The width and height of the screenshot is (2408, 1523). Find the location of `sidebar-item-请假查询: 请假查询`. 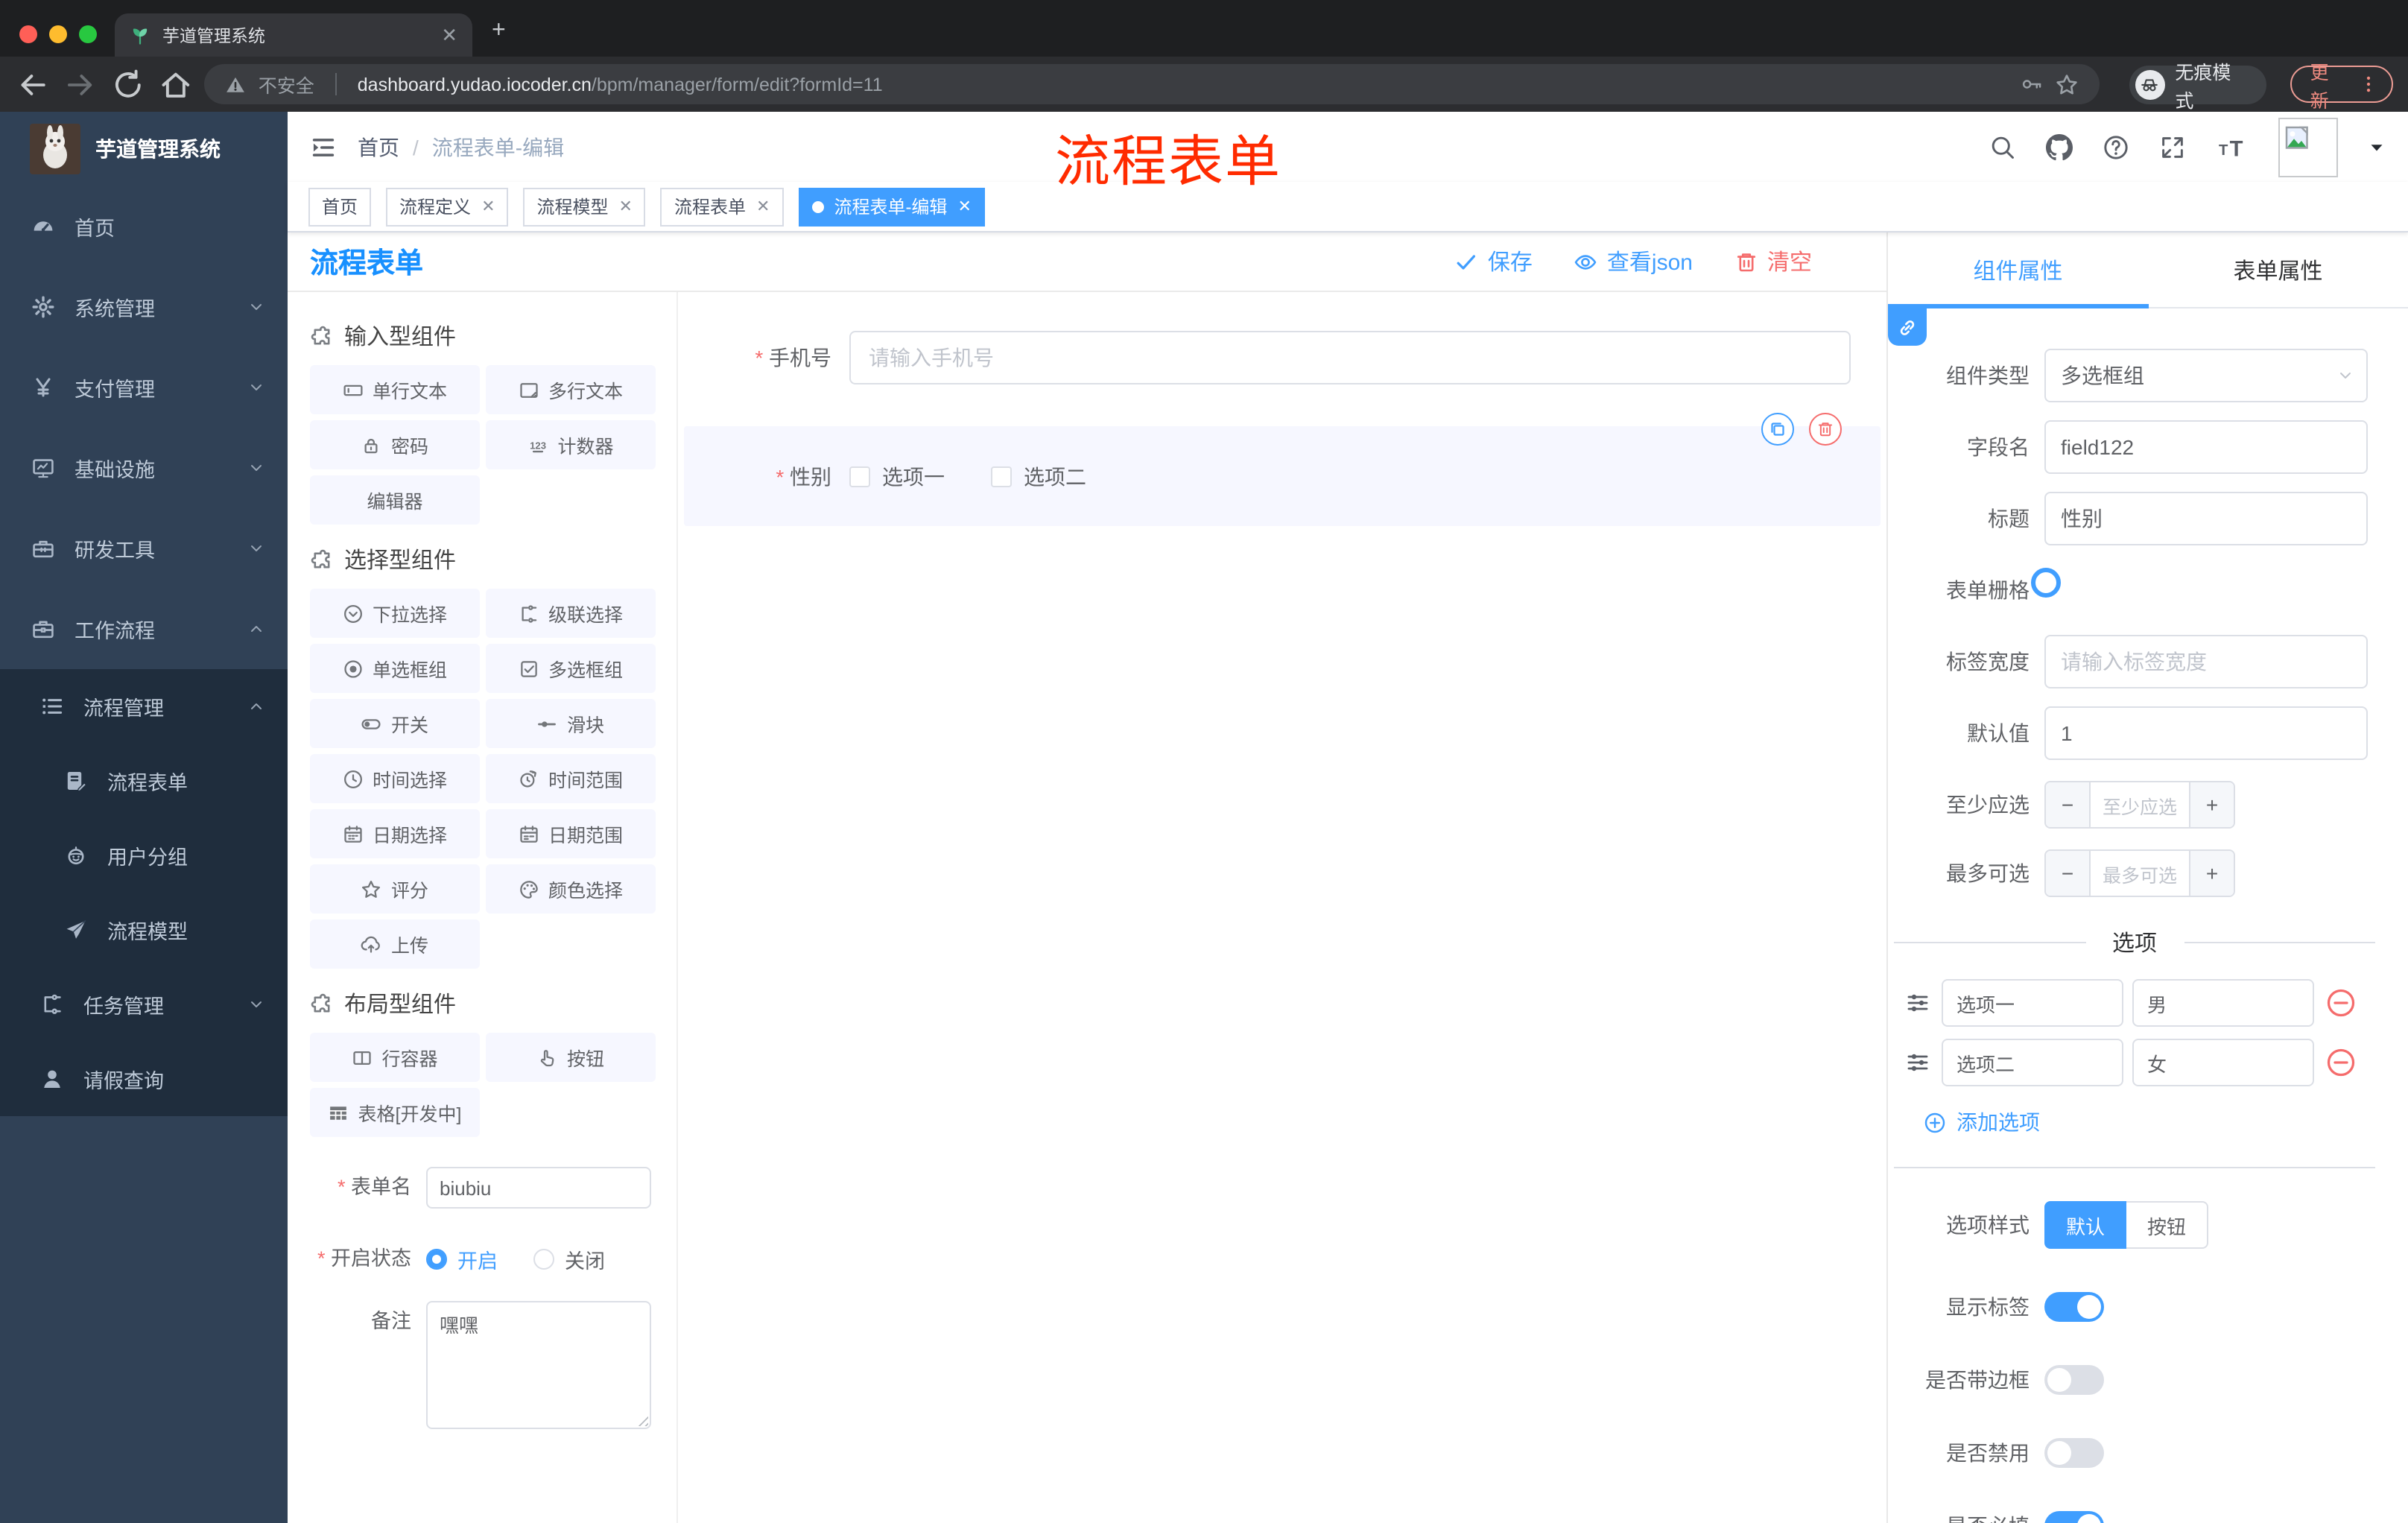

sidebar-item-请假查询: 请假查询 is located at coordinates (144, 1079).